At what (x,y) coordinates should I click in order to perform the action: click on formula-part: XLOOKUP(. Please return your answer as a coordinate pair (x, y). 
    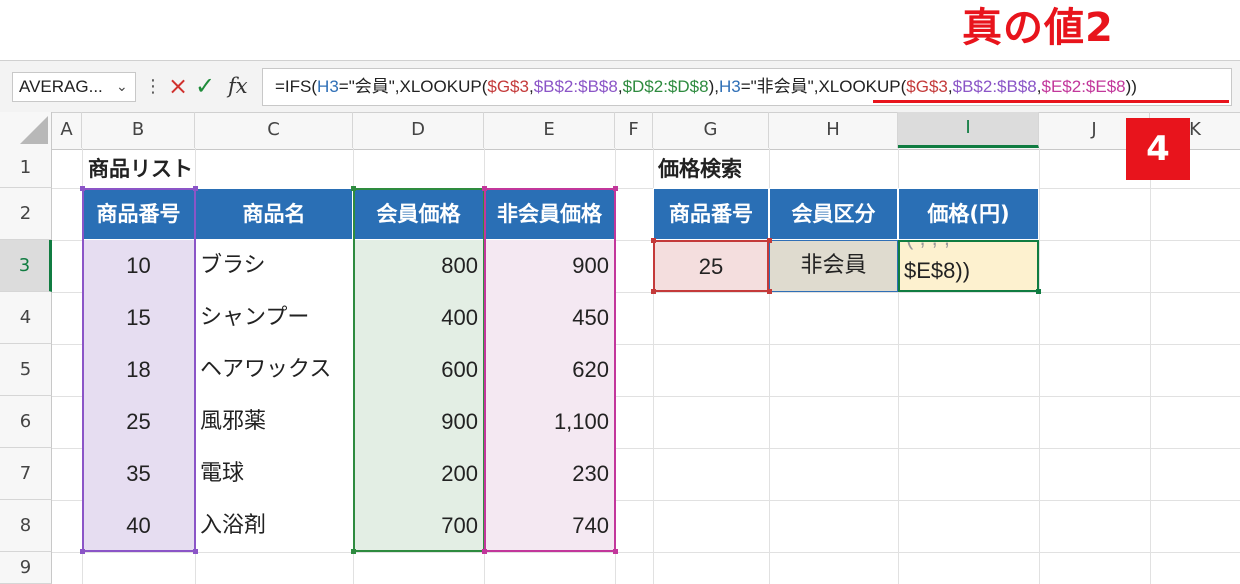
    Looking at the image, I should click on (862, 86).